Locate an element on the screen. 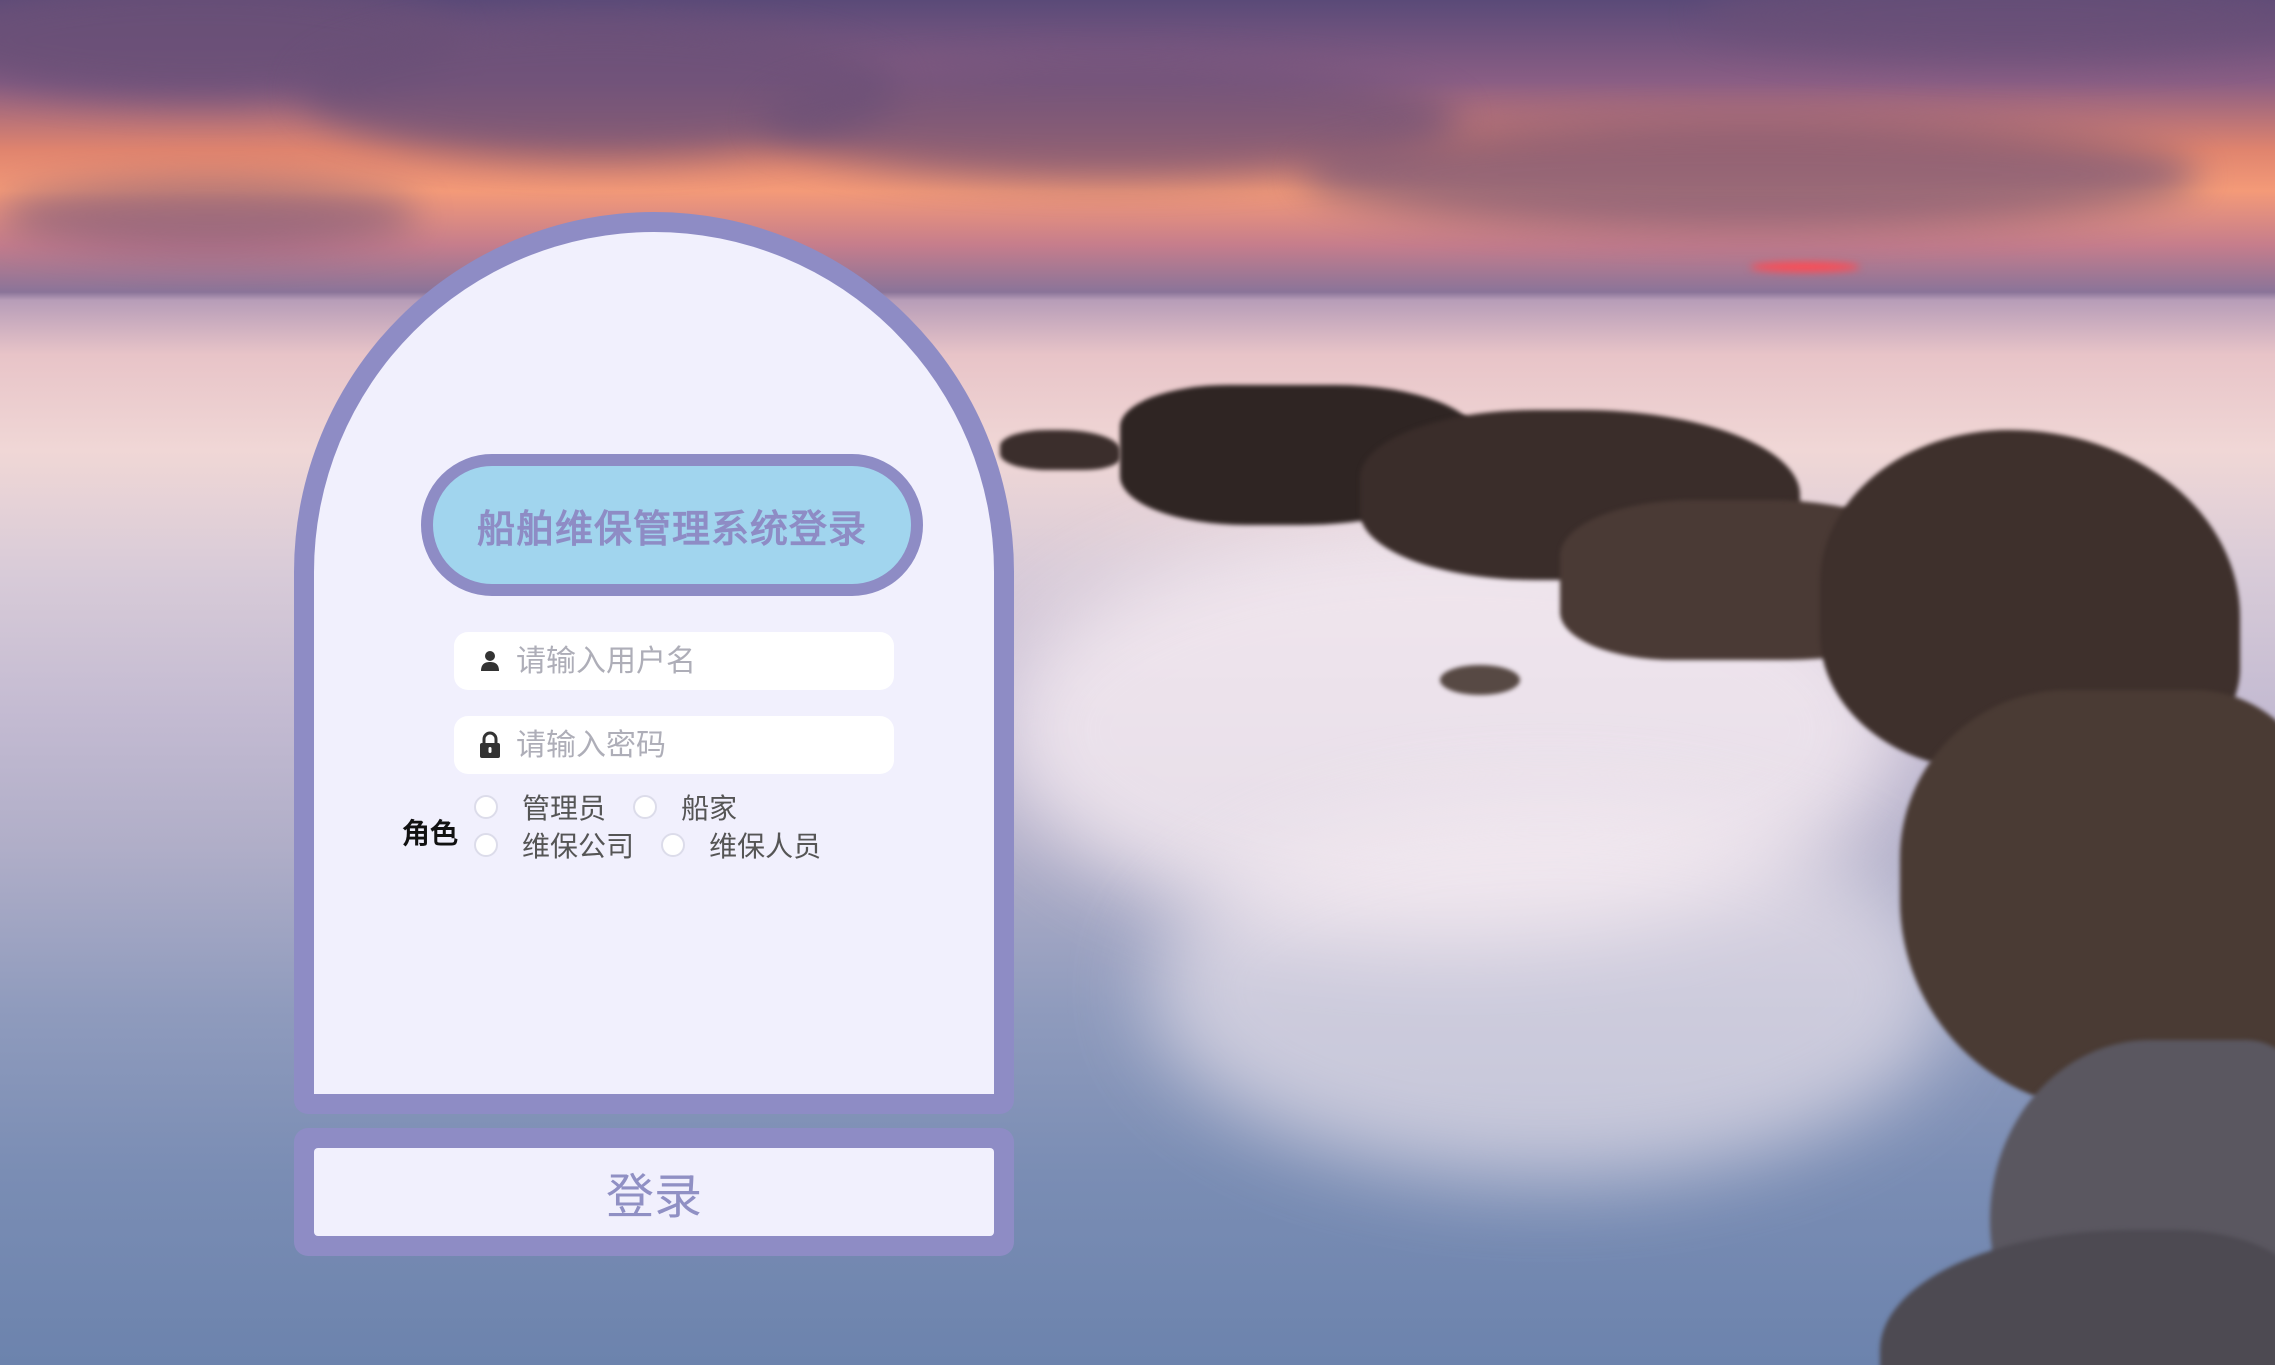 The width and height of the screenshot is (2275, 1365). username-field is located at coordinates (674, 661).